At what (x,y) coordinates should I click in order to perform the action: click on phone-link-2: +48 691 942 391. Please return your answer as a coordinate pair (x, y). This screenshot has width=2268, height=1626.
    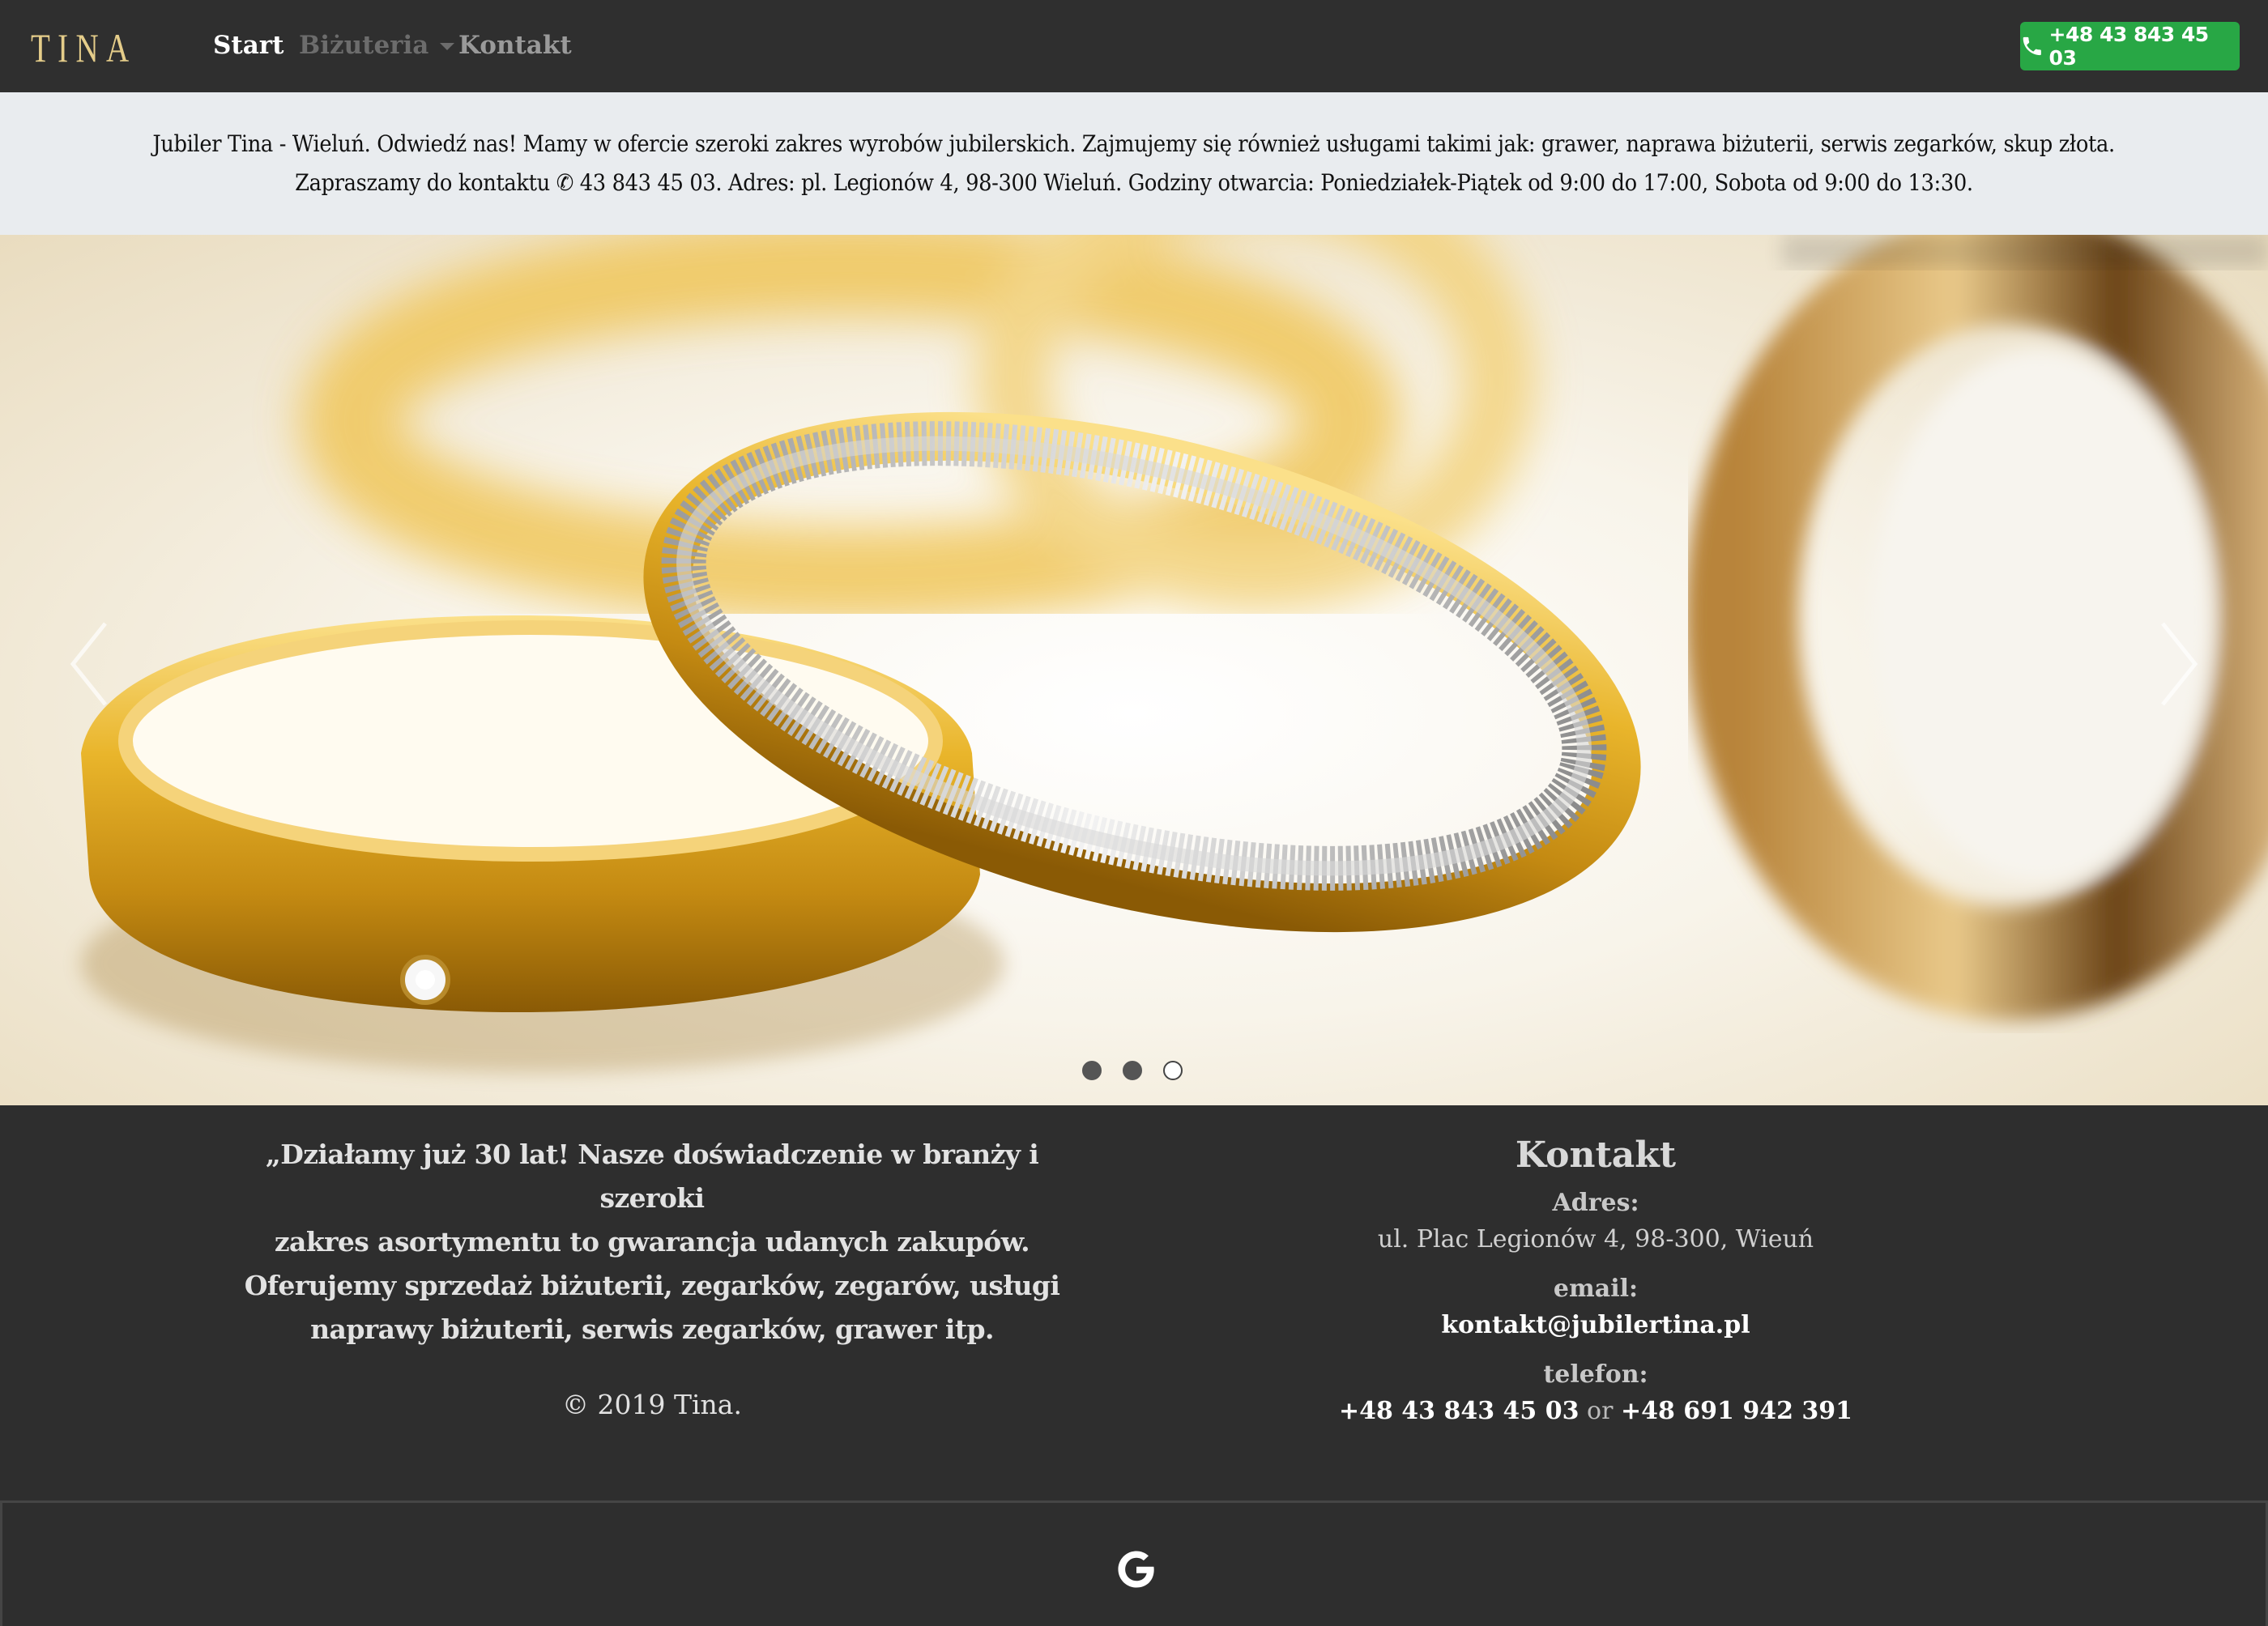
    Looking at the image, I should click on (1737, 1411).